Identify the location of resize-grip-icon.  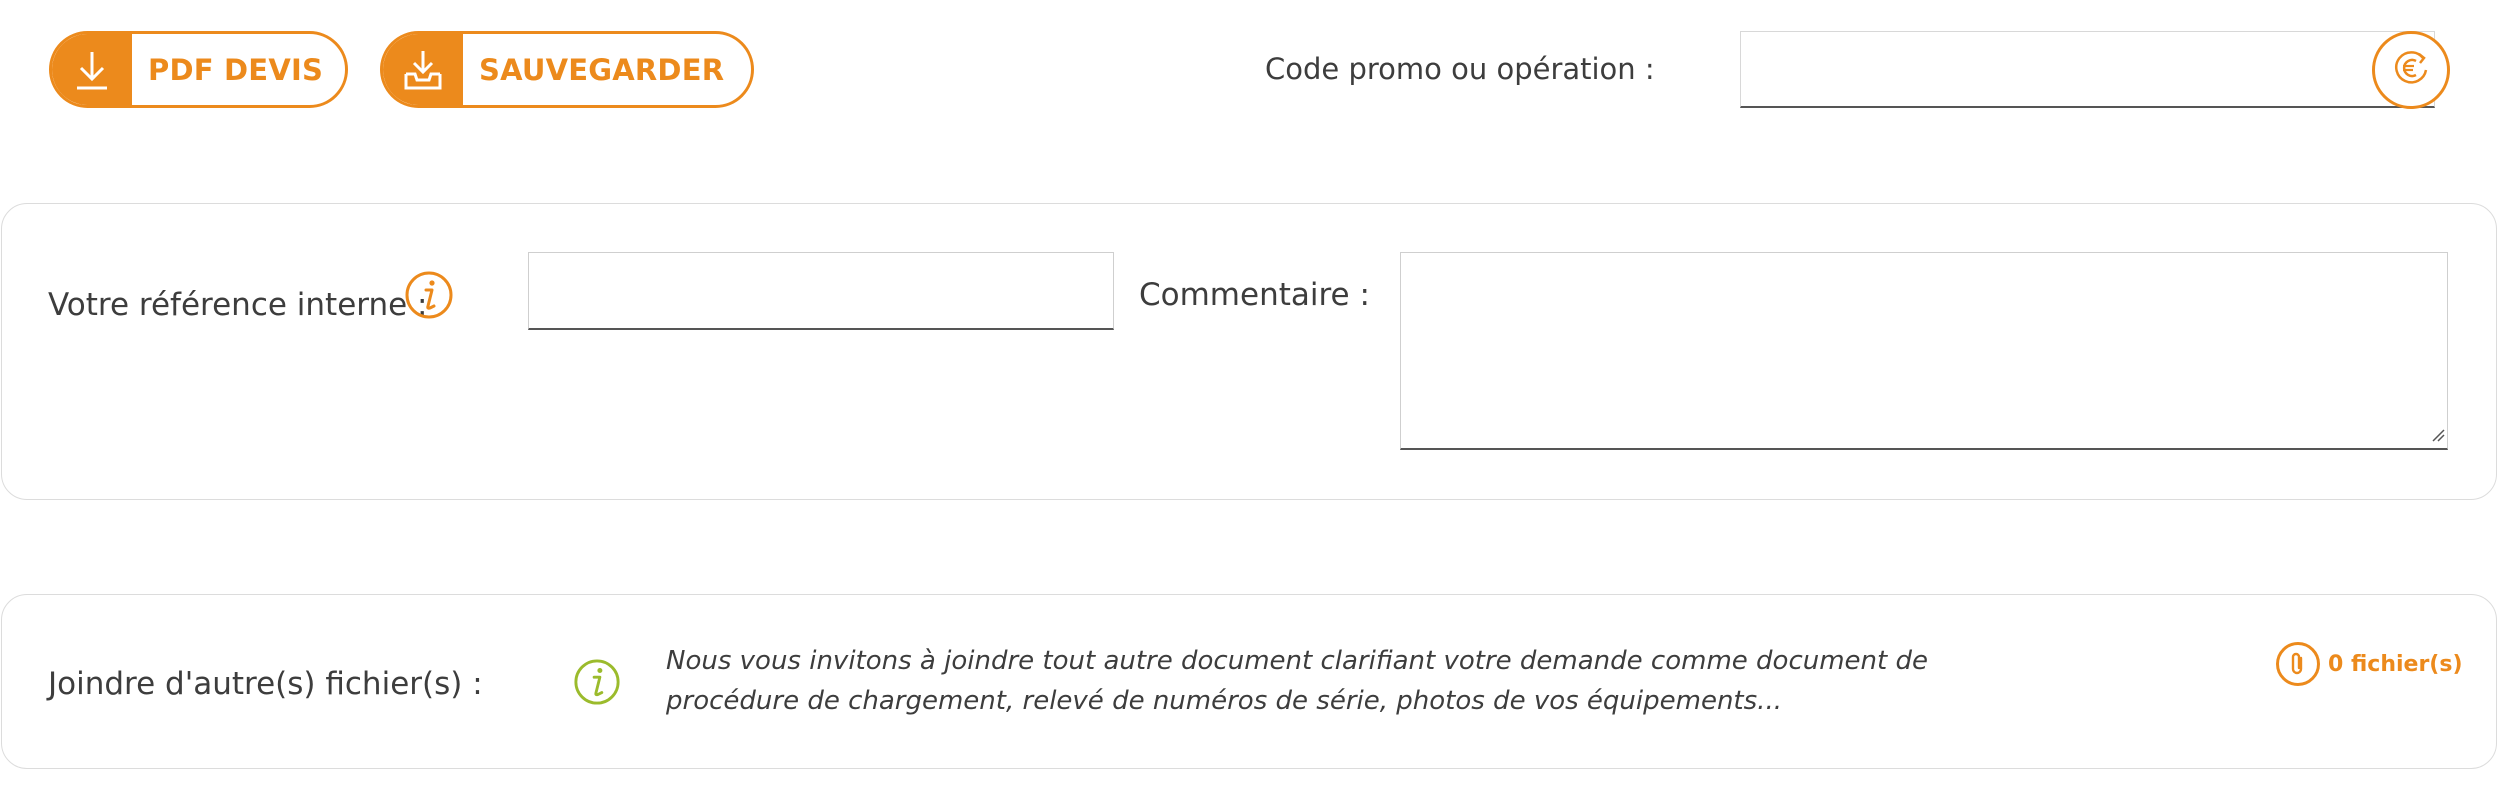
(2438, 436).